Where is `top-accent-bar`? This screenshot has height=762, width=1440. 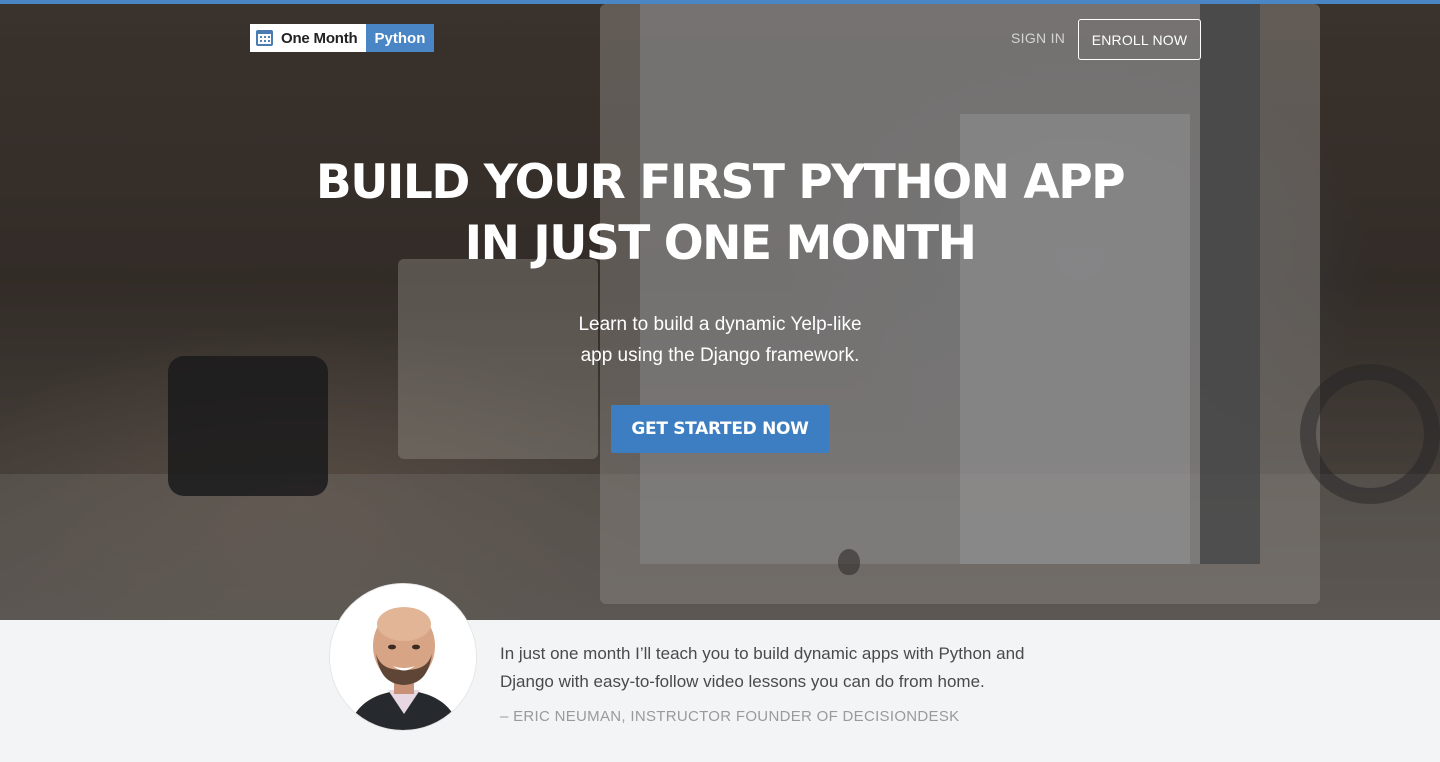 top-accent-bar is located at coordinates (720, 2).